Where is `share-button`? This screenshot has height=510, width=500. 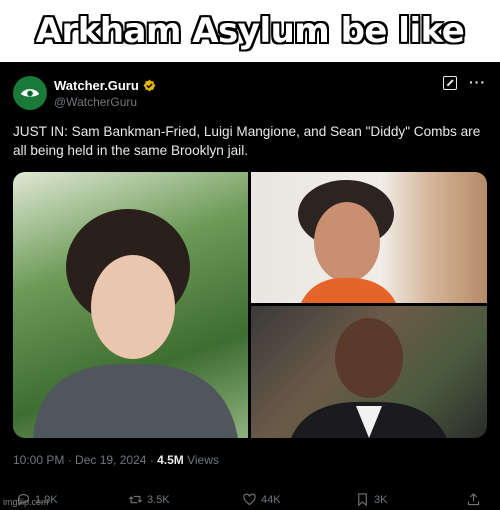 share-button is located at coordinates (473, 499).